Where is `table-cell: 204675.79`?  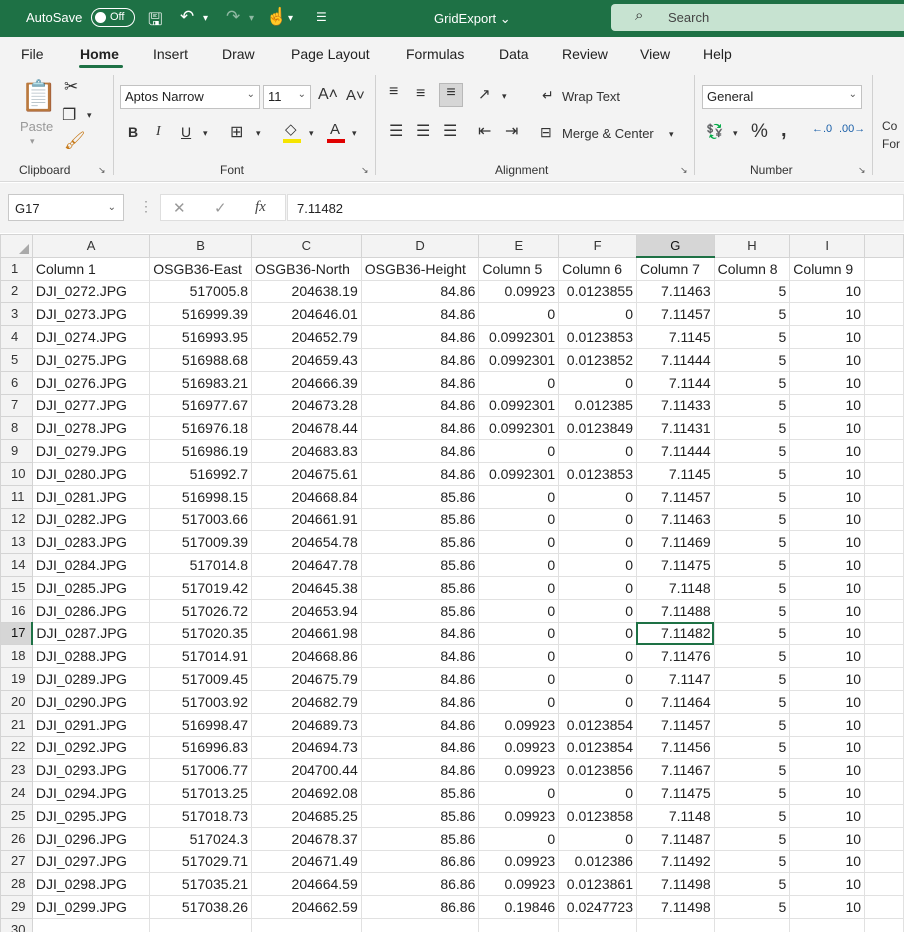 table-cell: 204675.79 is located at coordinates (306, 679).